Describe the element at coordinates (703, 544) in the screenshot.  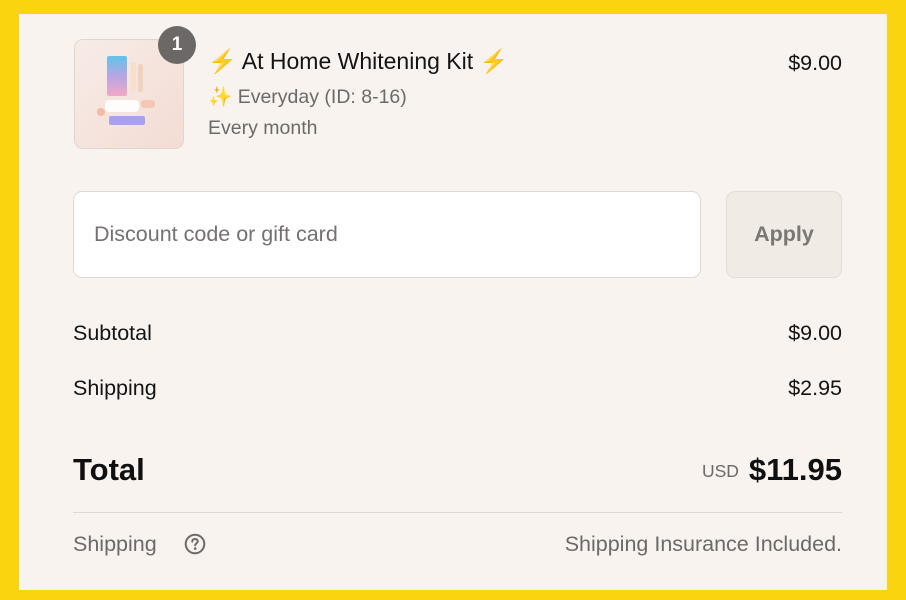
I see `shipping-insurance-note: Shipping Insurance Included.` at that location.